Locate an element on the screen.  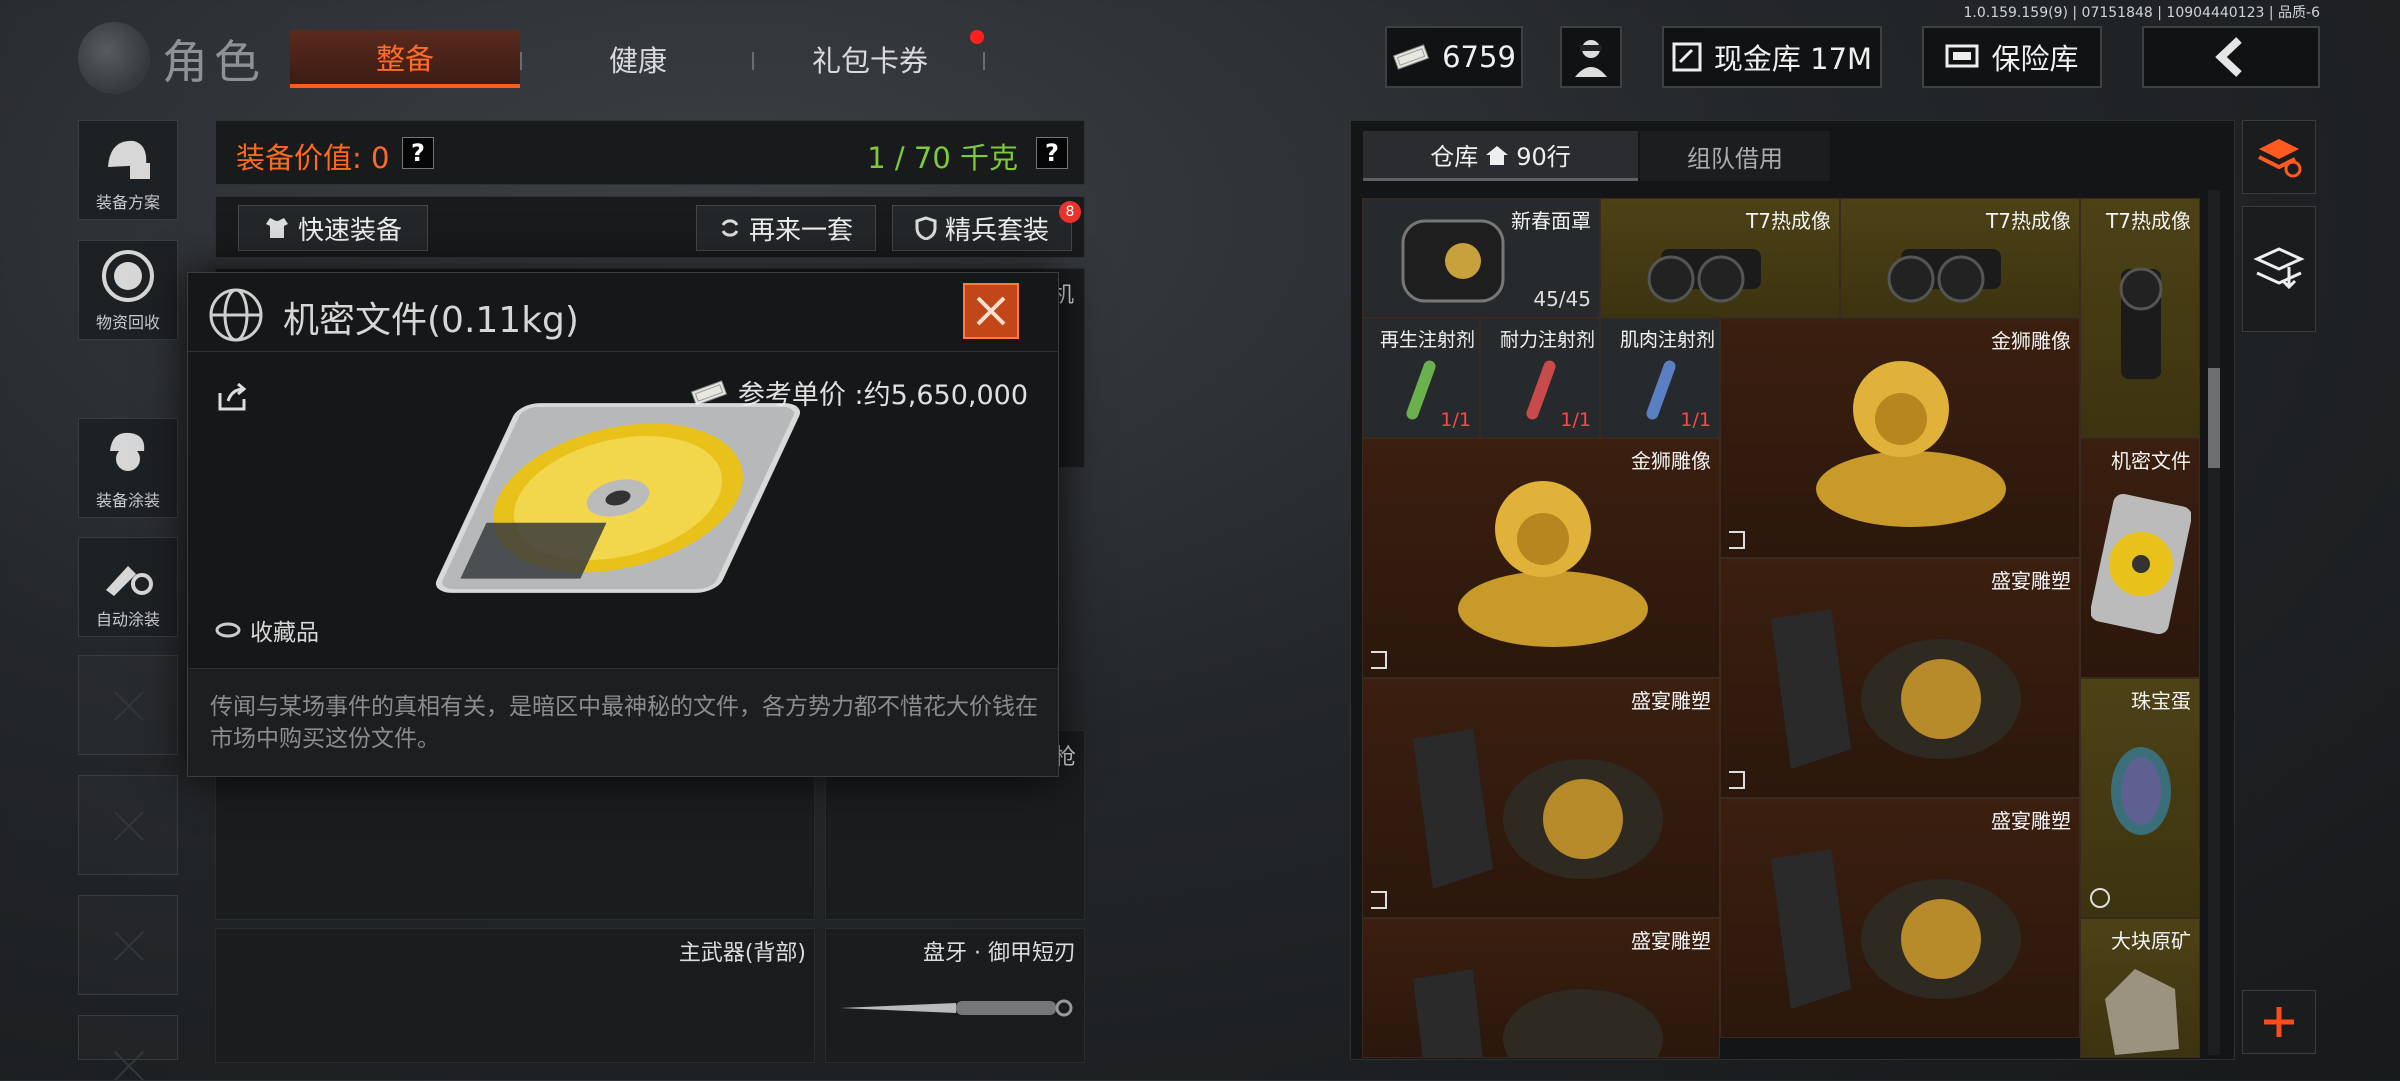
tab-label: 礼包卡券 is located at coordinates (869, 61).